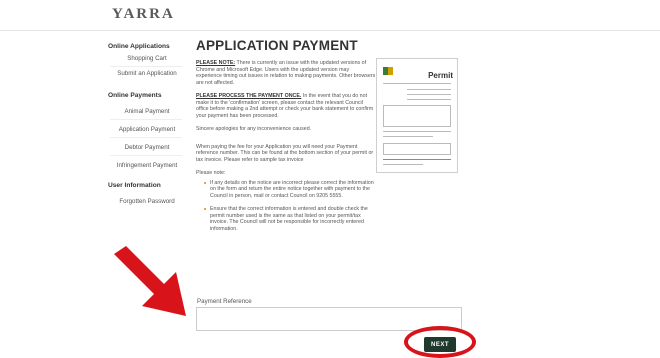 The image size is (660, 358). What do you see at coordinates (147, 166) in the screenshot?
I see `sidebar-item-infringement-payment: Infringement Payment` at bounding box center [147, 166].